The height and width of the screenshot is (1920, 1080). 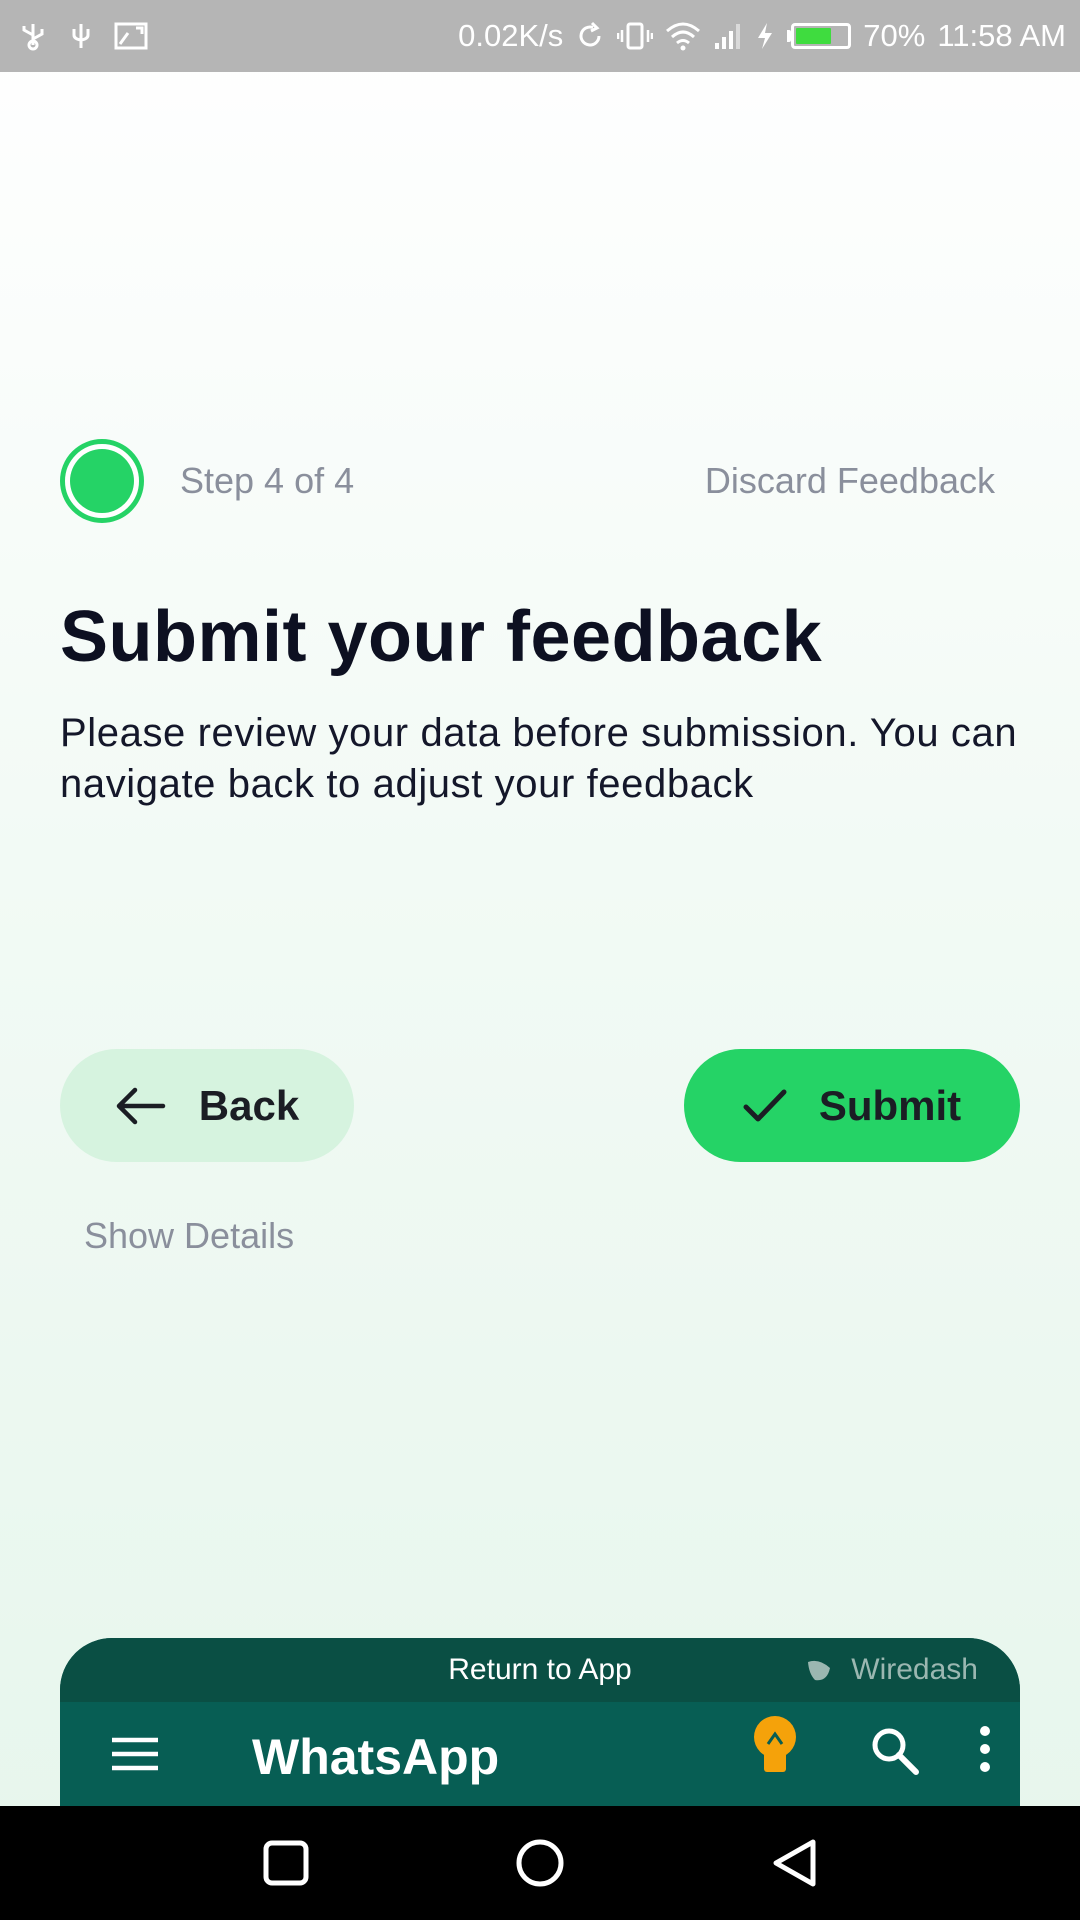 I want to click on status-bar: 0.02K/s 70% 11:58 AM, so click(x=540, y=36).